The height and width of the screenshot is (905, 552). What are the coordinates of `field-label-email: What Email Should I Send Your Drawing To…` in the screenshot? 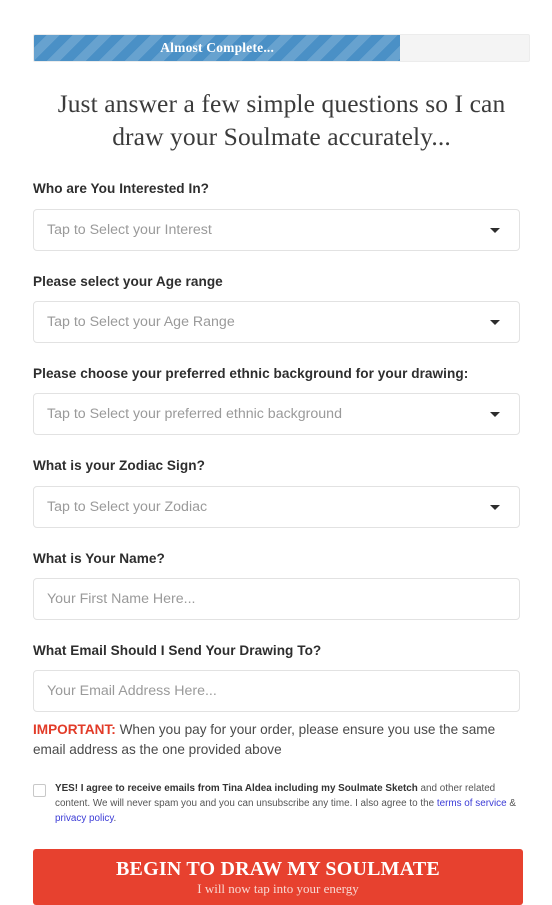 It's located at (177, 650).